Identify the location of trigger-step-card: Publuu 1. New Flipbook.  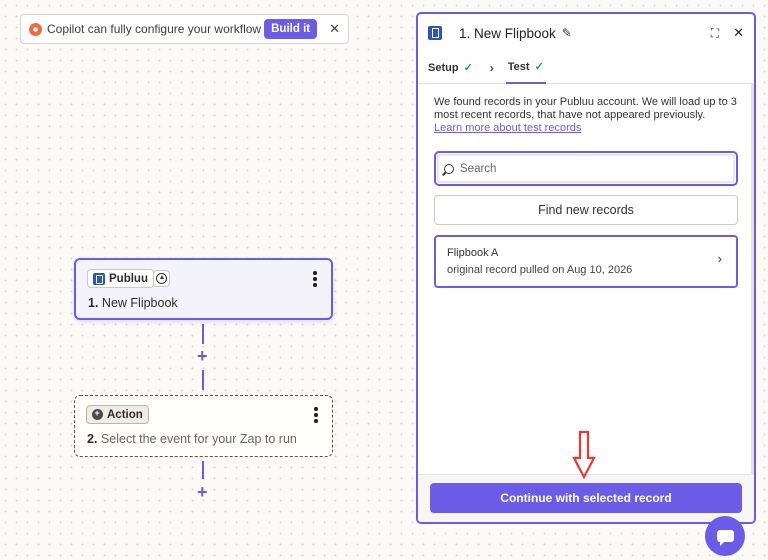
(203, 289).